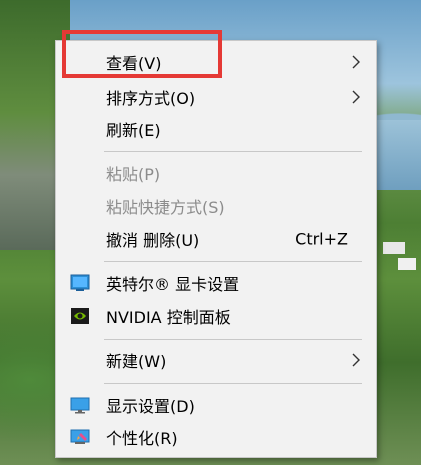  I want to click on menu-item-label: 排序方式(O), so click(151, 98).